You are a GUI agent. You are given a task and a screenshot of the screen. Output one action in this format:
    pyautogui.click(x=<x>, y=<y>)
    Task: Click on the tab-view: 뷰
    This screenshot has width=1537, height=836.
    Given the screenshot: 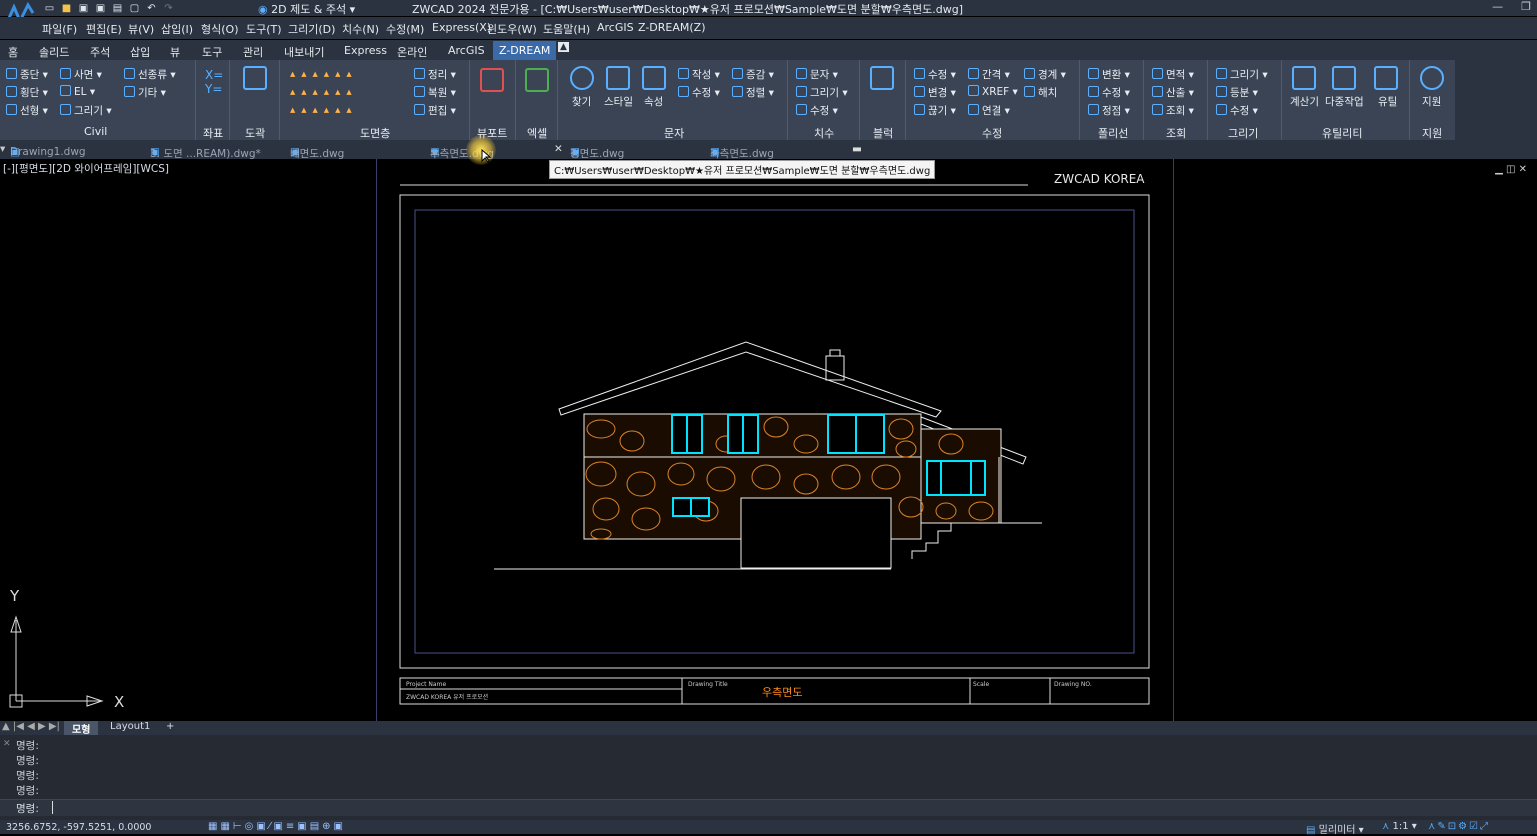 What is the action you would take?
    pyautogui.click(x=175, y=52)
    